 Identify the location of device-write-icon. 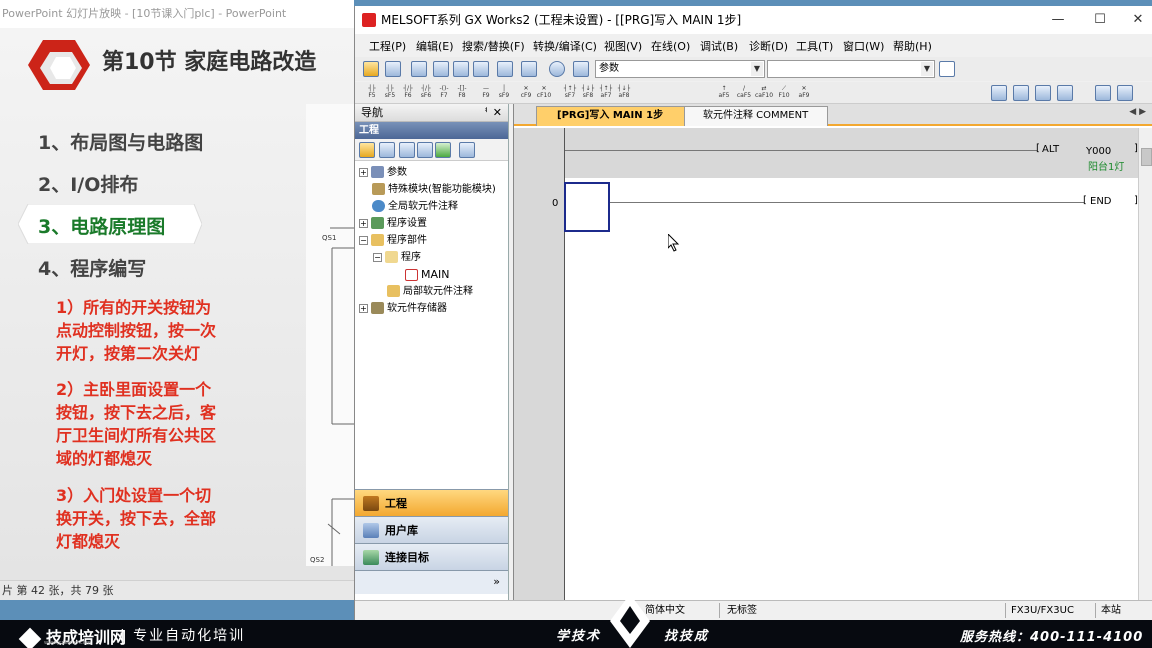
(461, 69).